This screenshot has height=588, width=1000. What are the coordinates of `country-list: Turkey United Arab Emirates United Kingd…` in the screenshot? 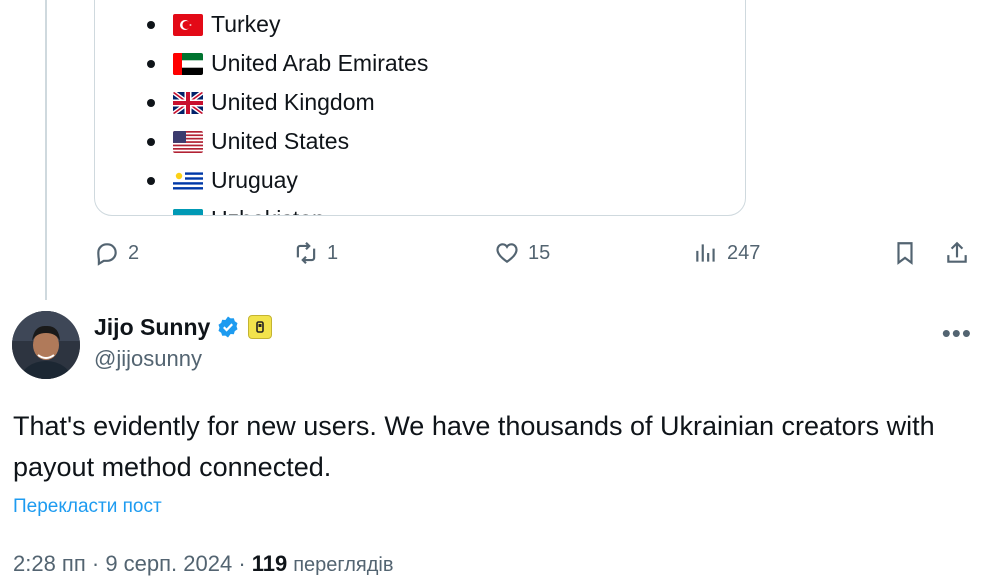 It's located at (287, 111).